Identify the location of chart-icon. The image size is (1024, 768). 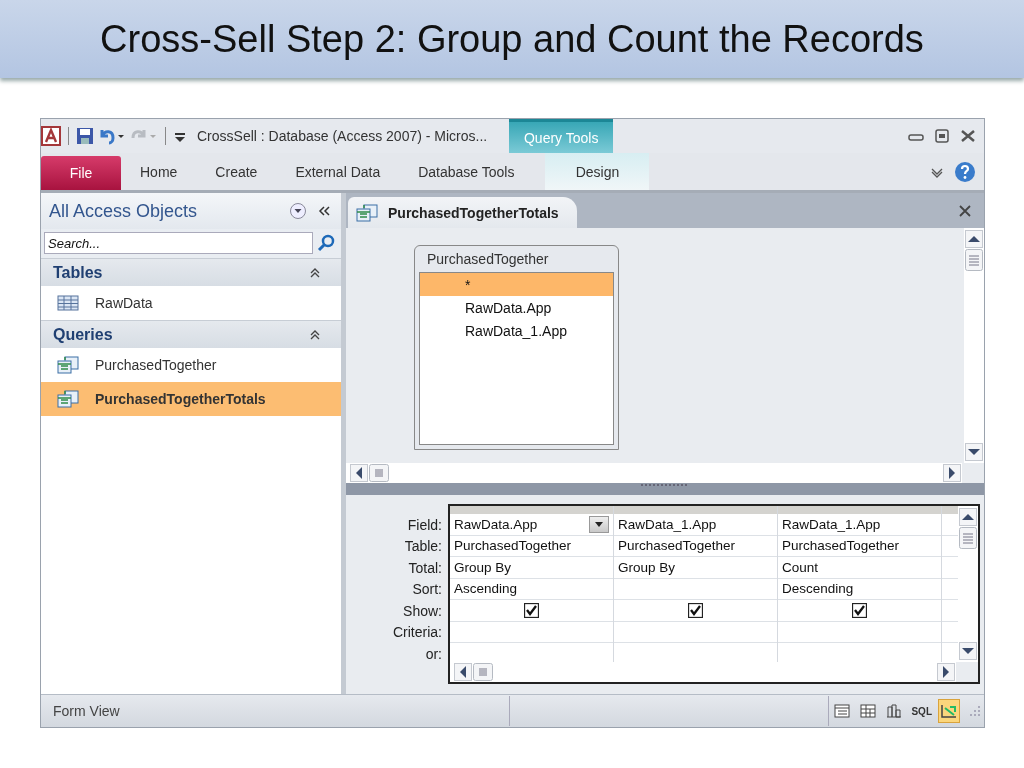
(894, 711).